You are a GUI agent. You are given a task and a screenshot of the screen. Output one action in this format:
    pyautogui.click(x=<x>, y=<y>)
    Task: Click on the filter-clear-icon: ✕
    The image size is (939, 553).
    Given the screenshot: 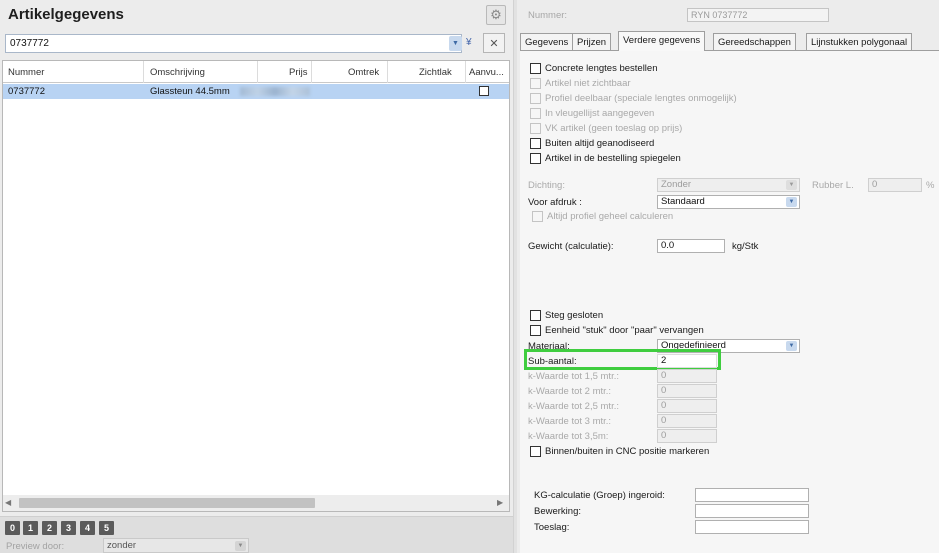 What is the action you would take?
    pyautogui.click(x=494, y=43)
    